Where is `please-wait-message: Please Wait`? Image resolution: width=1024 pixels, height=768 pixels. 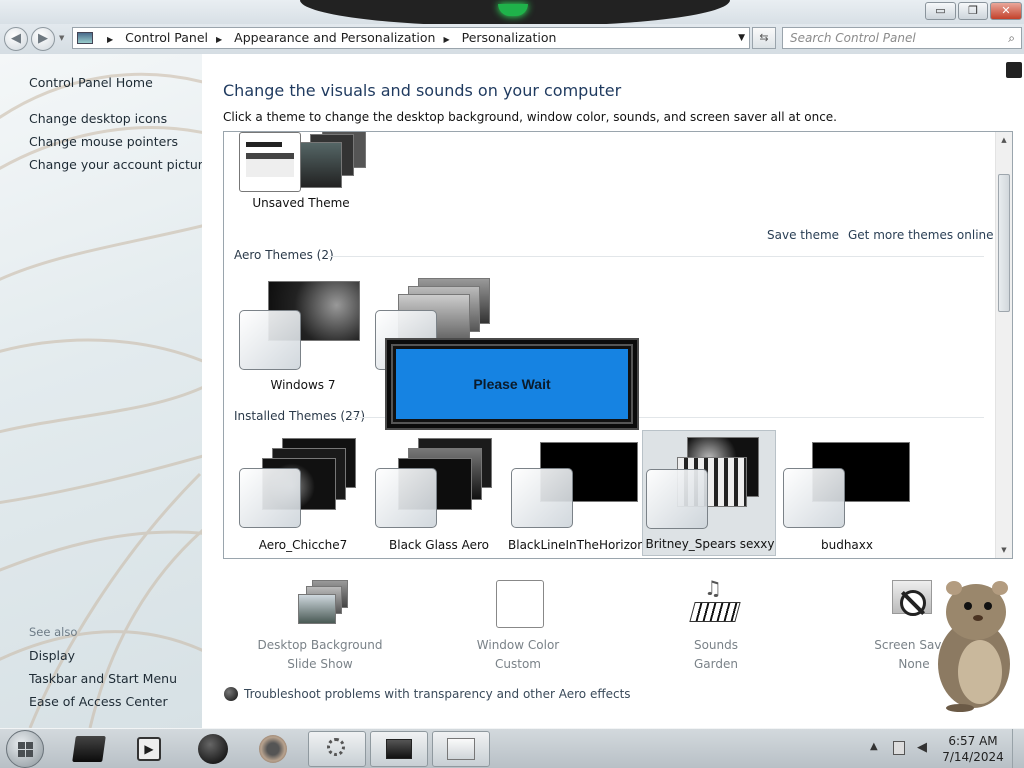
please-wait-message: Please Wait is located at coordinates (512, 384).